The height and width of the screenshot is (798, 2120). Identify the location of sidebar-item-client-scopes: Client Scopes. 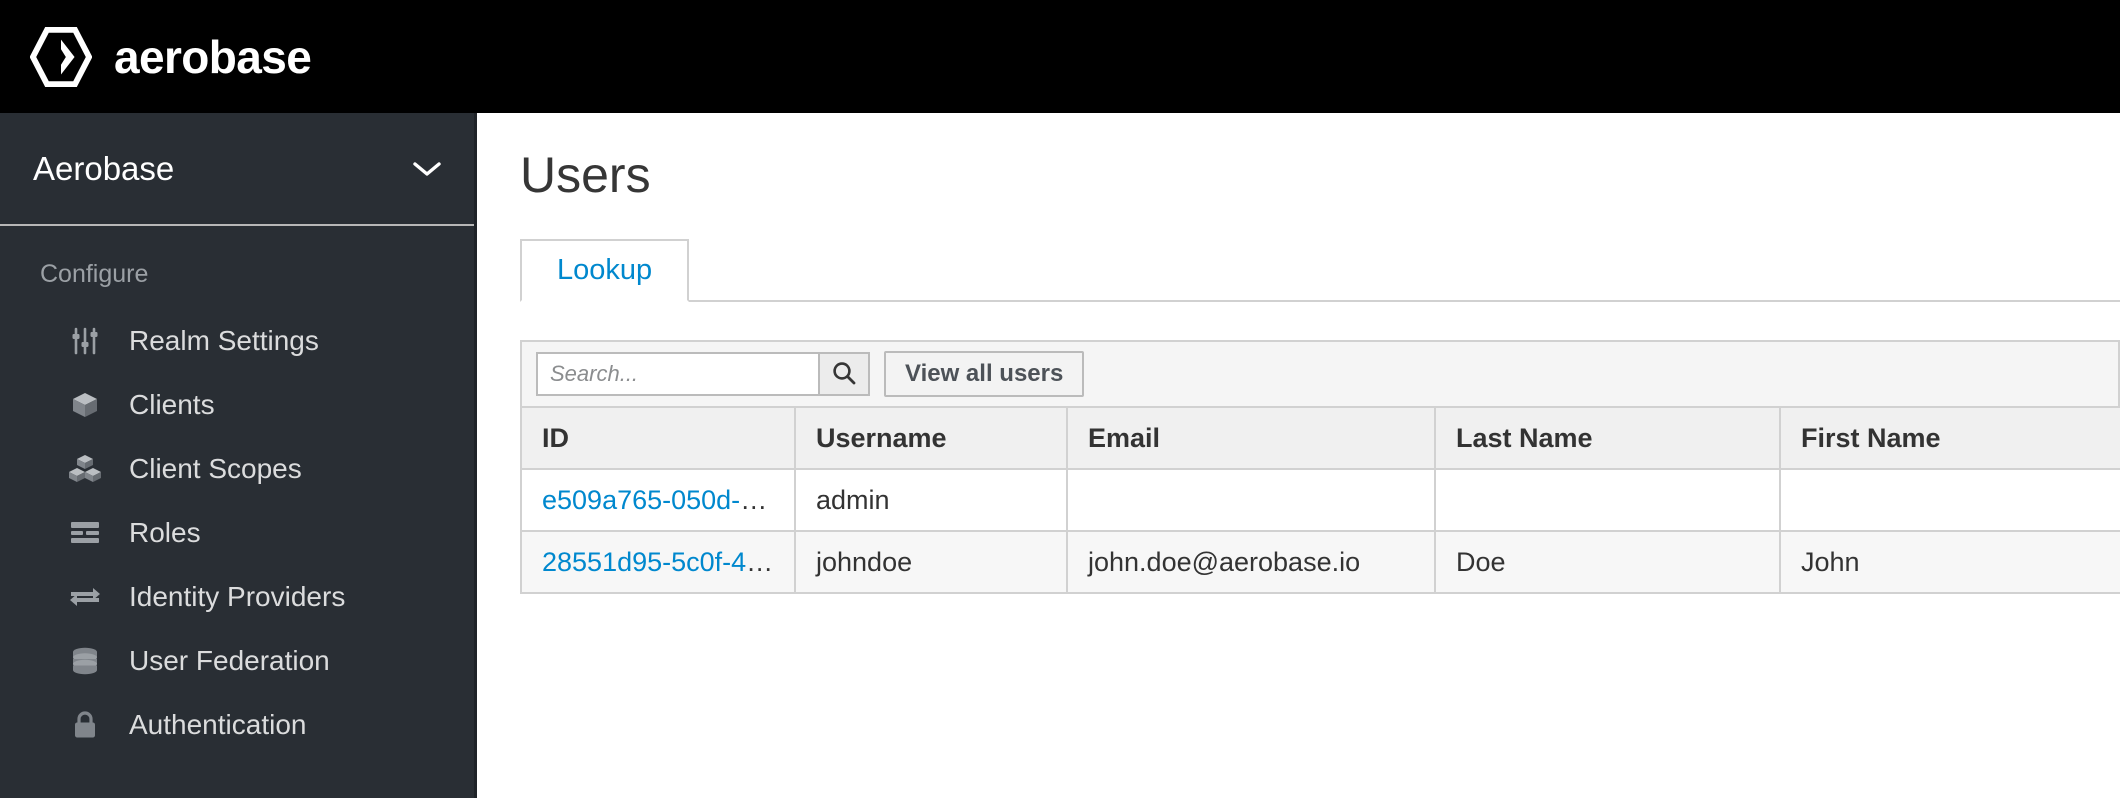
(237, 469).